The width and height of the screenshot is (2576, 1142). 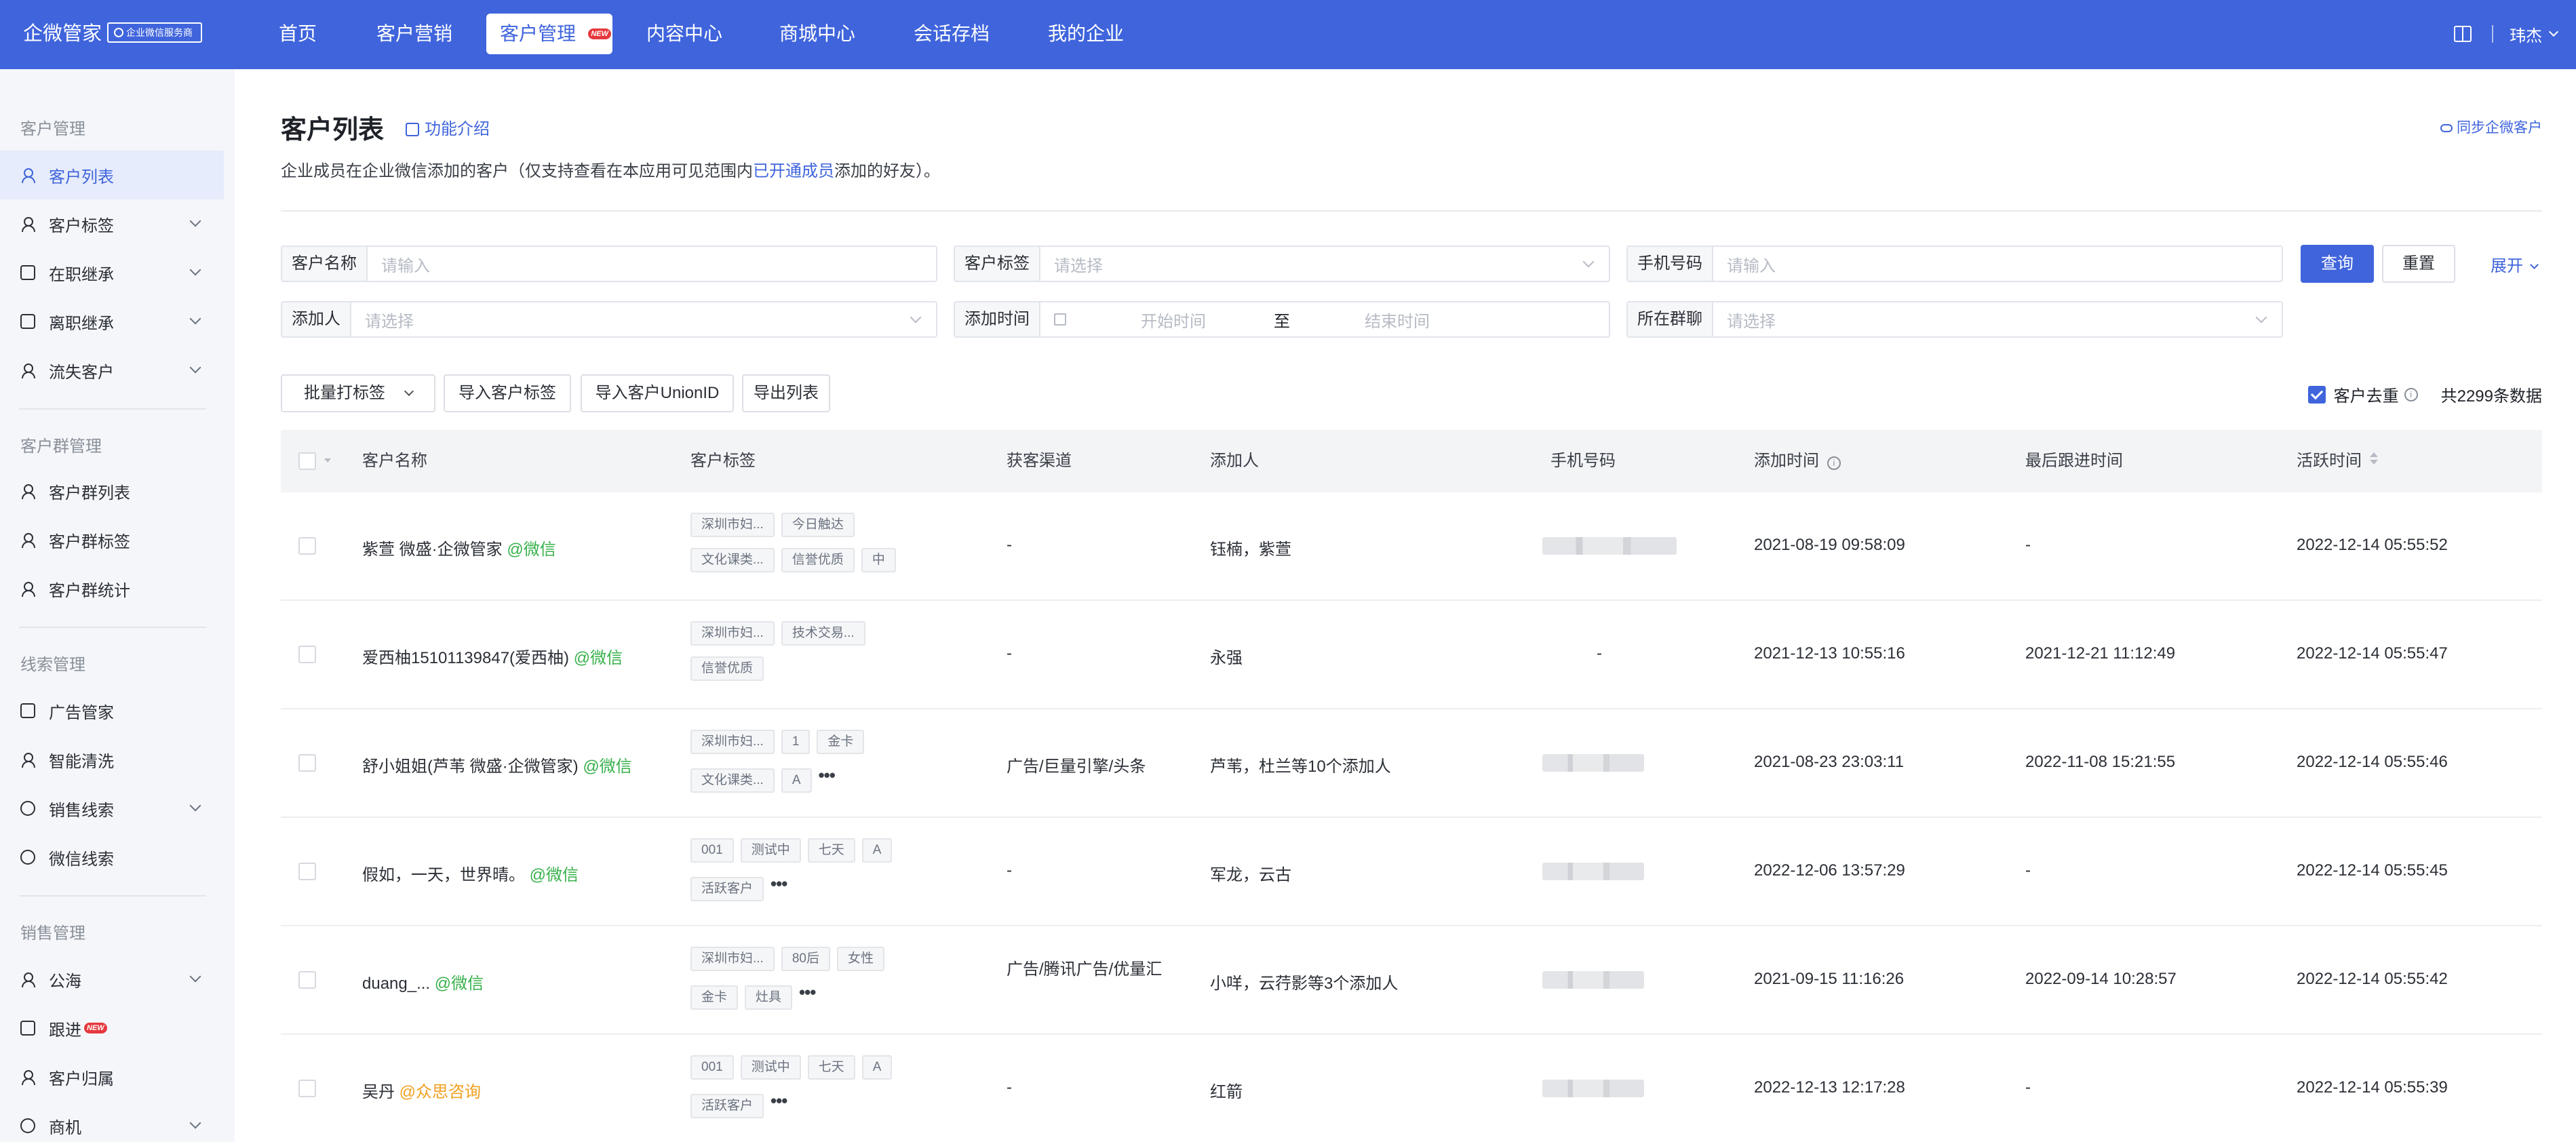 I want to click on sidebar-group-title: 销售管理, so click(x=52, y=934).